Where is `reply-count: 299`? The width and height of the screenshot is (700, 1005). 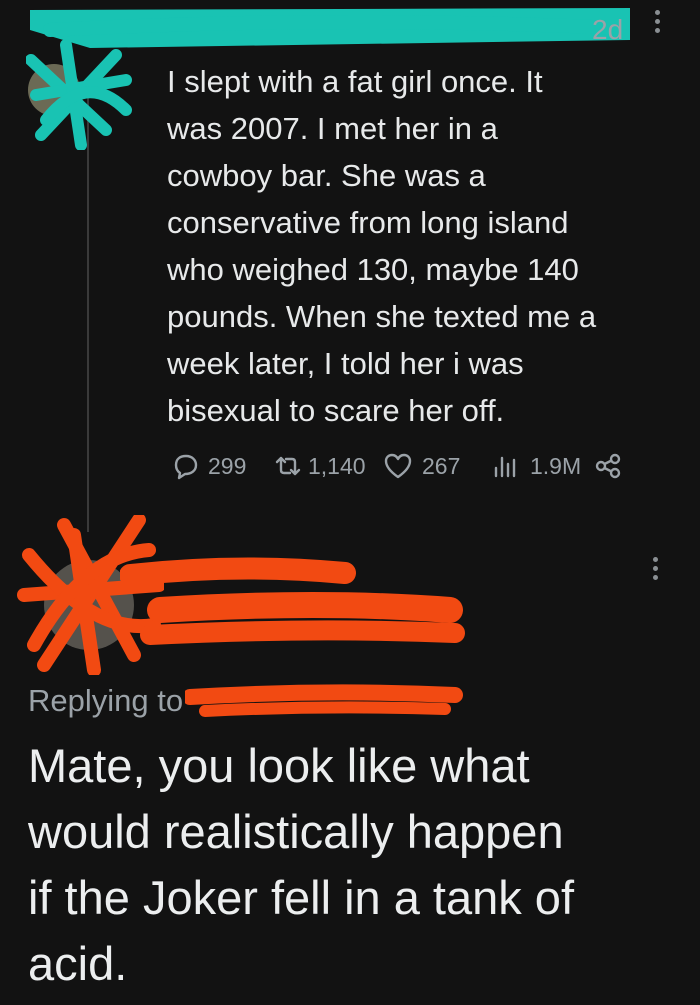
reply-count: 299 is located at coordinates (227, 465).